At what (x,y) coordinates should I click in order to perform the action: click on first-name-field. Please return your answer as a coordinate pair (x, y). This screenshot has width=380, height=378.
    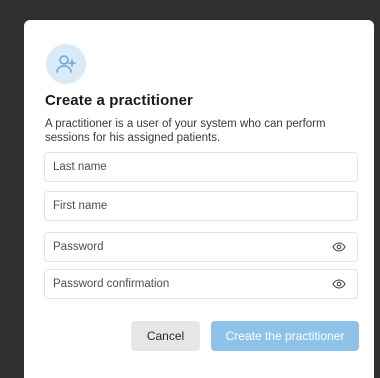
    Looking at the image, I should click on (201, 206).